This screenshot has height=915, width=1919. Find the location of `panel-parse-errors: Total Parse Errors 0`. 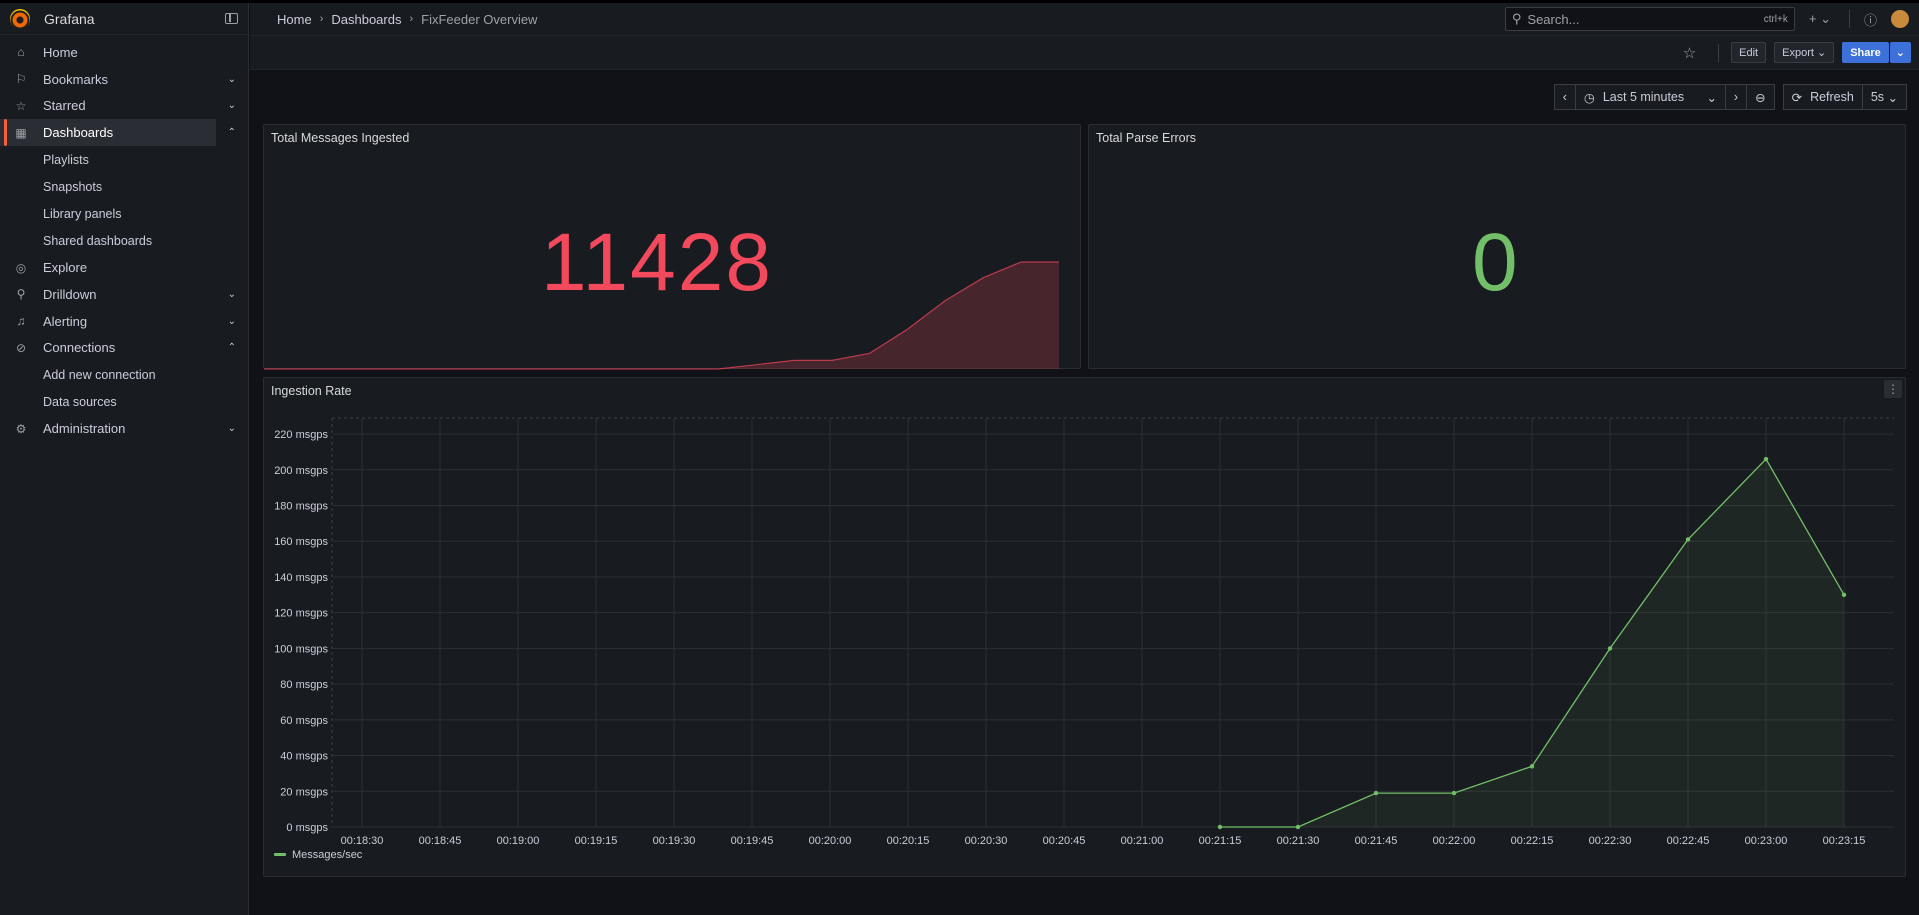

panel-parse-errors: Total Parse Errors 0 is located at coordinates (1497, 246).